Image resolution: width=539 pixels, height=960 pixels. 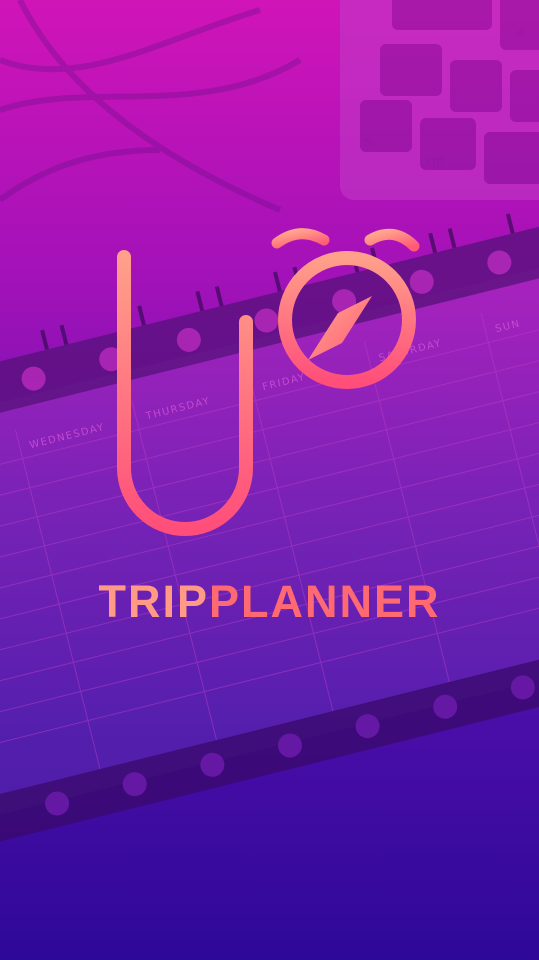 What do you see at coordinates (340, 328) in the screenshot?
I see `compass-needle-icon` at bounding box center [340, 328].